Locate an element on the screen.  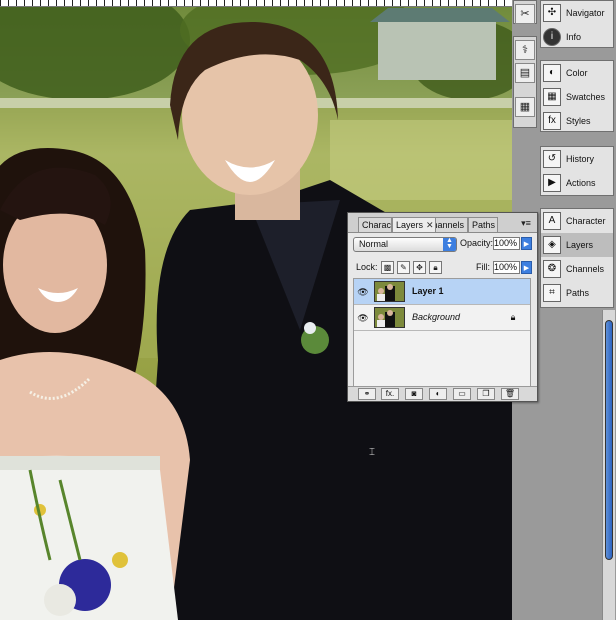
tool-strip-top: ✂ is located at coordinates (525, 12).